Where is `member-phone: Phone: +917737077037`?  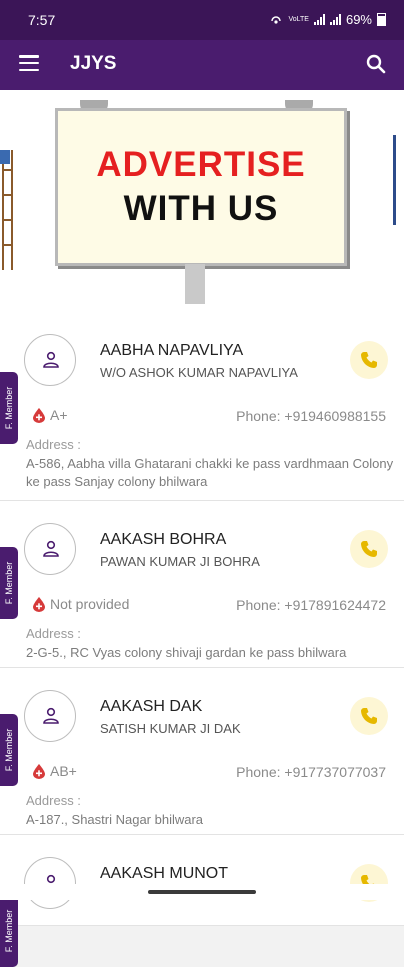 member-phone: Phone: +917737077037 is located at coordinates (311, 772).